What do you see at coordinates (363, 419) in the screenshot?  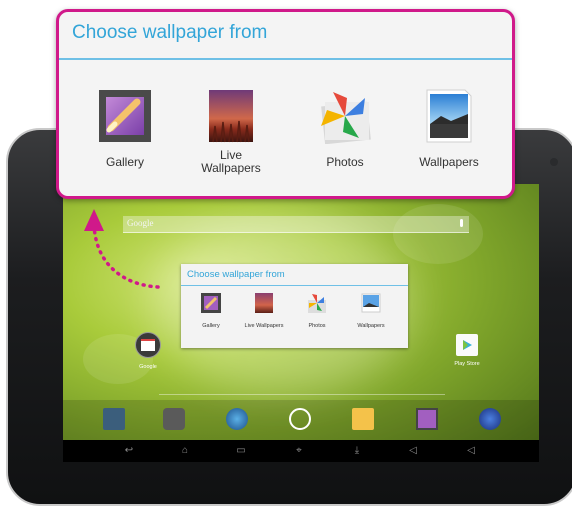 I see `file-manager-icon` at bounding box center [363, 419].